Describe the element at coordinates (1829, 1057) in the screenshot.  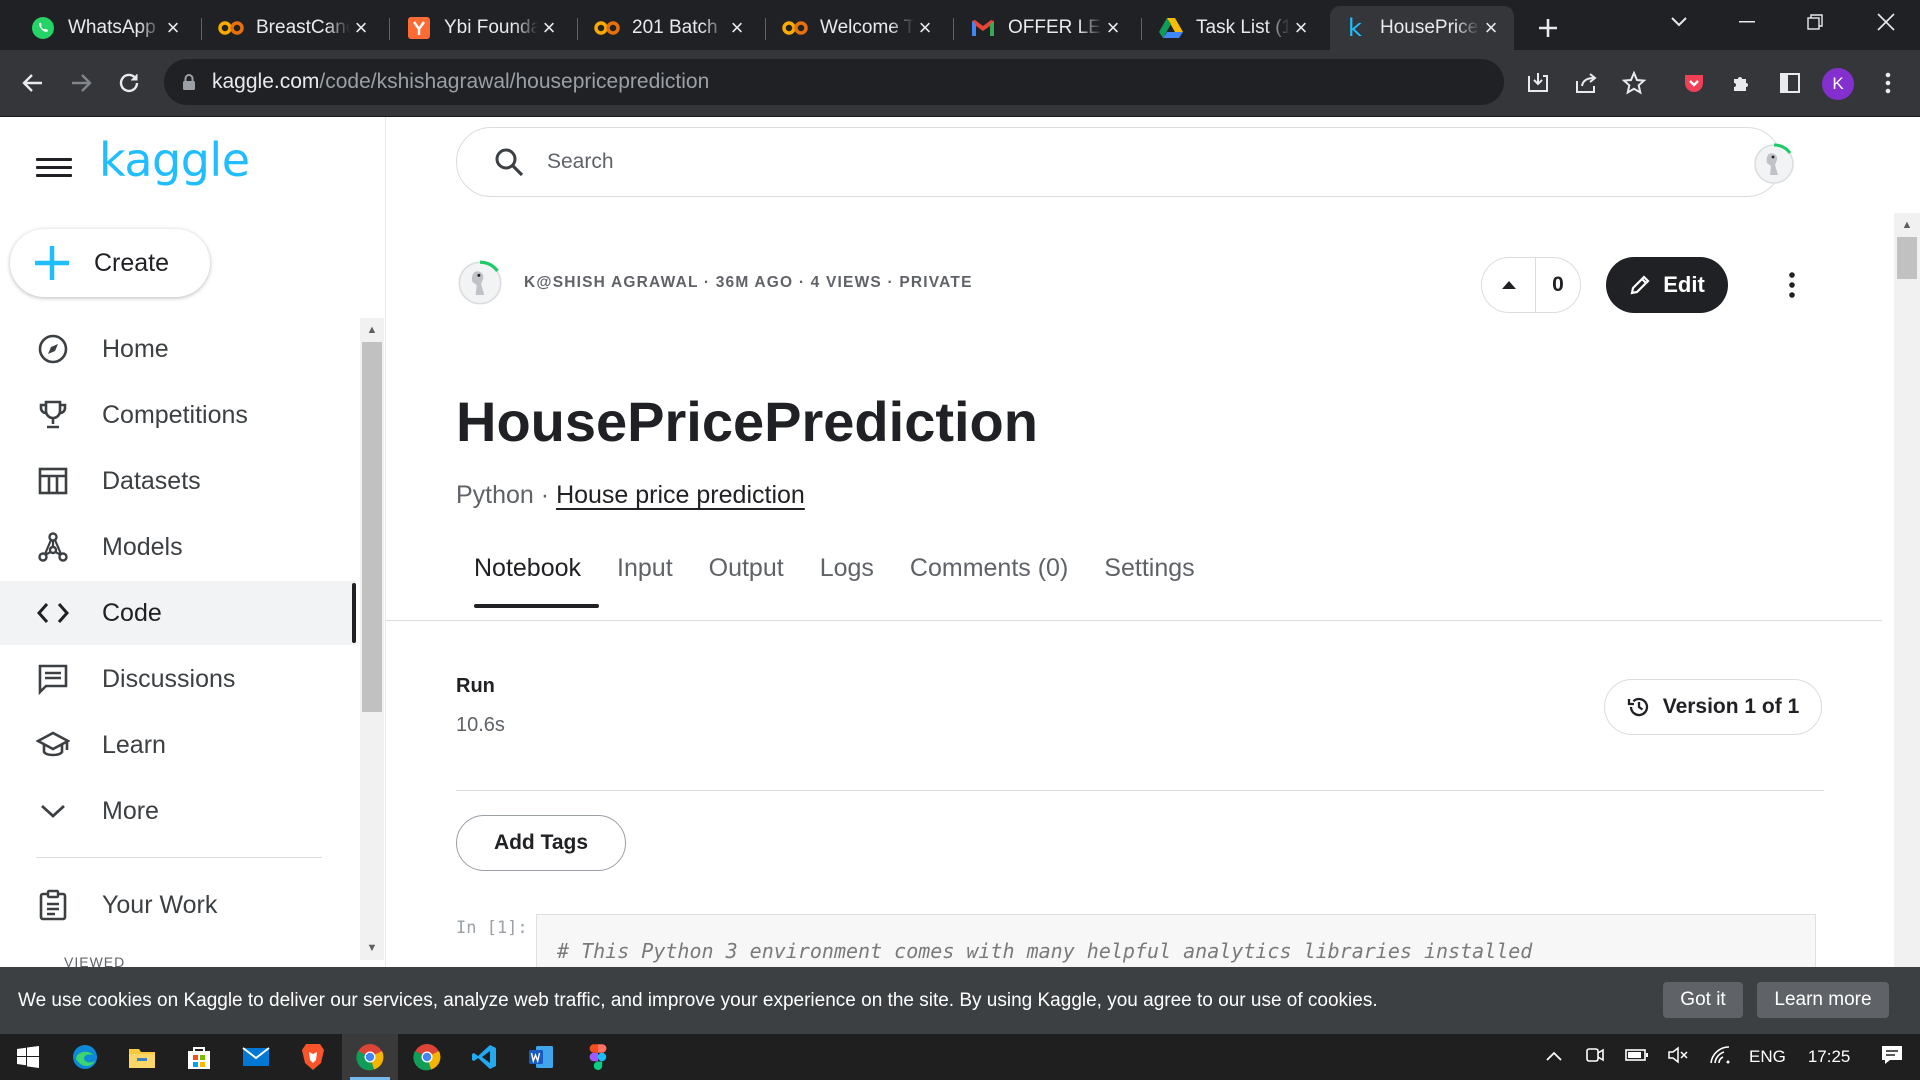
I see `clock: 17:25` at that location.